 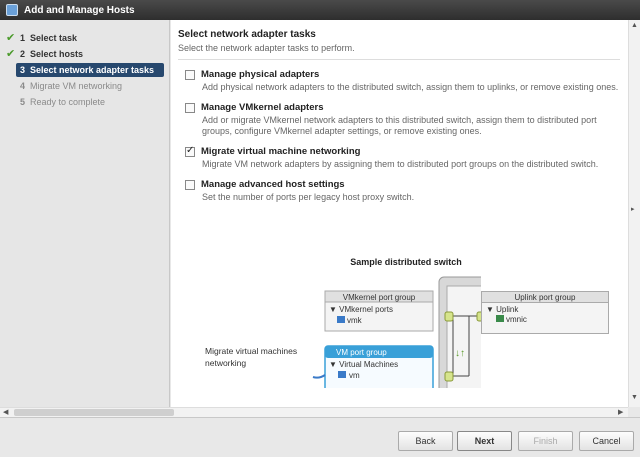 What do you see at coordinates (190, 151) in the screenshot?
I see `checkbox-migrate-vm-networking` at bounding box center [190, 151].